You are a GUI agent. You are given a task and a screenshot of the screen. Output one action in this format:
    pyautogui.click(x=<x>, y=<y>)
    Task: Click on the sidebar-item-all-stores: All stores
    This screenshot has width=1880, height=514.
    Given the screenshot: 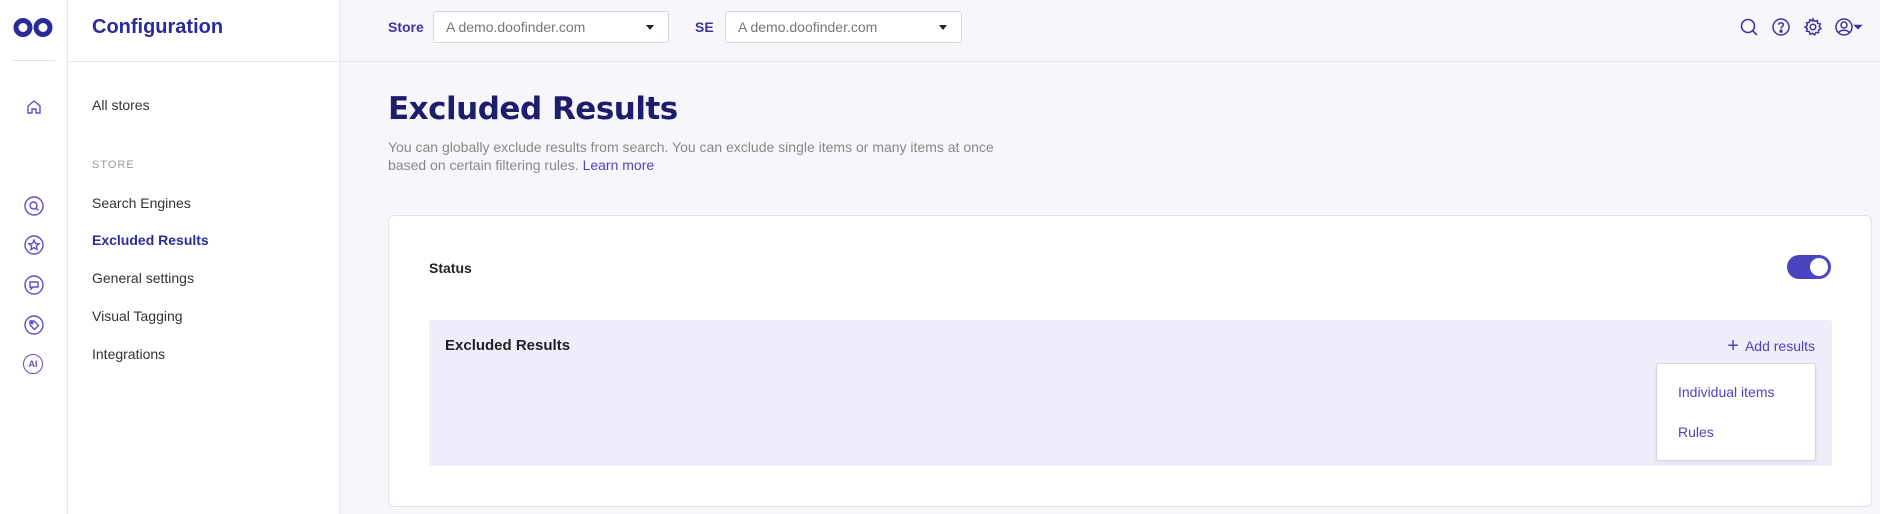 What is the action you would take?
    pyautogui.click(x=121, y=105)
    